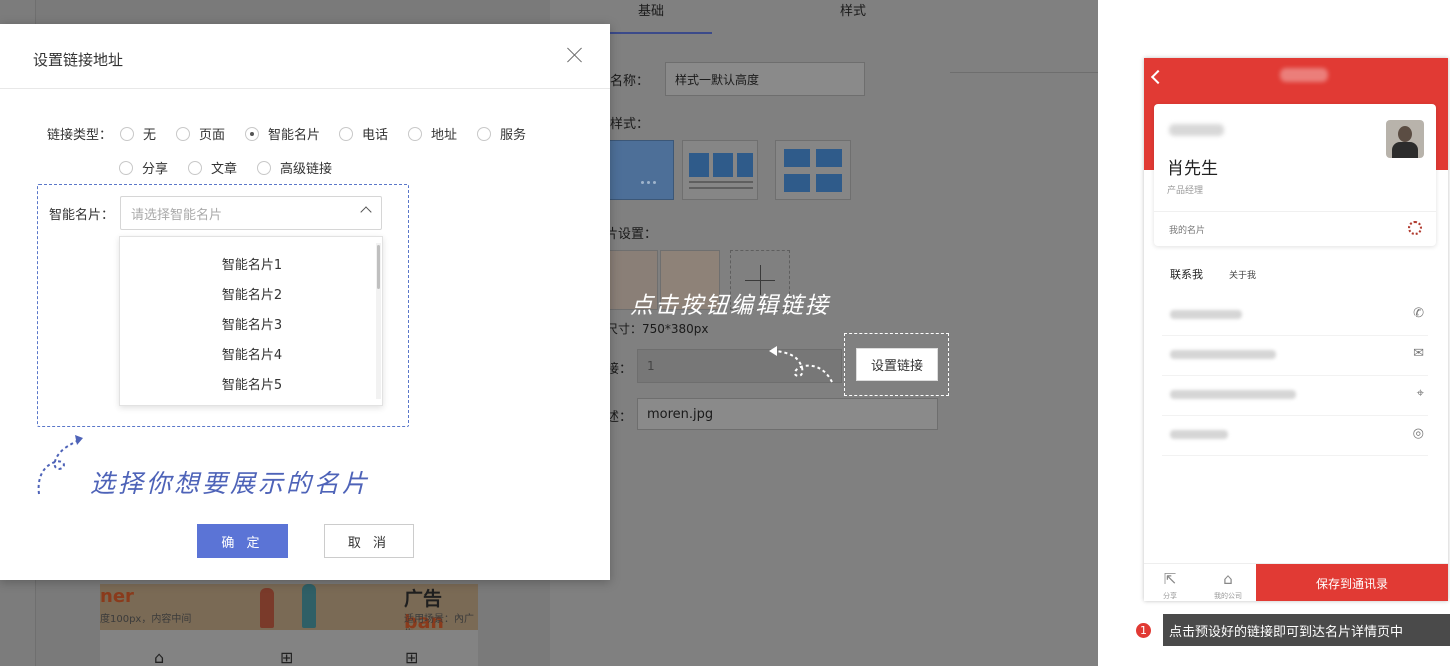  What do you see at coordinates (1418, 353) in the screenshot?
I see `mail-icon: ✉` at bounding box center [1418, 353].